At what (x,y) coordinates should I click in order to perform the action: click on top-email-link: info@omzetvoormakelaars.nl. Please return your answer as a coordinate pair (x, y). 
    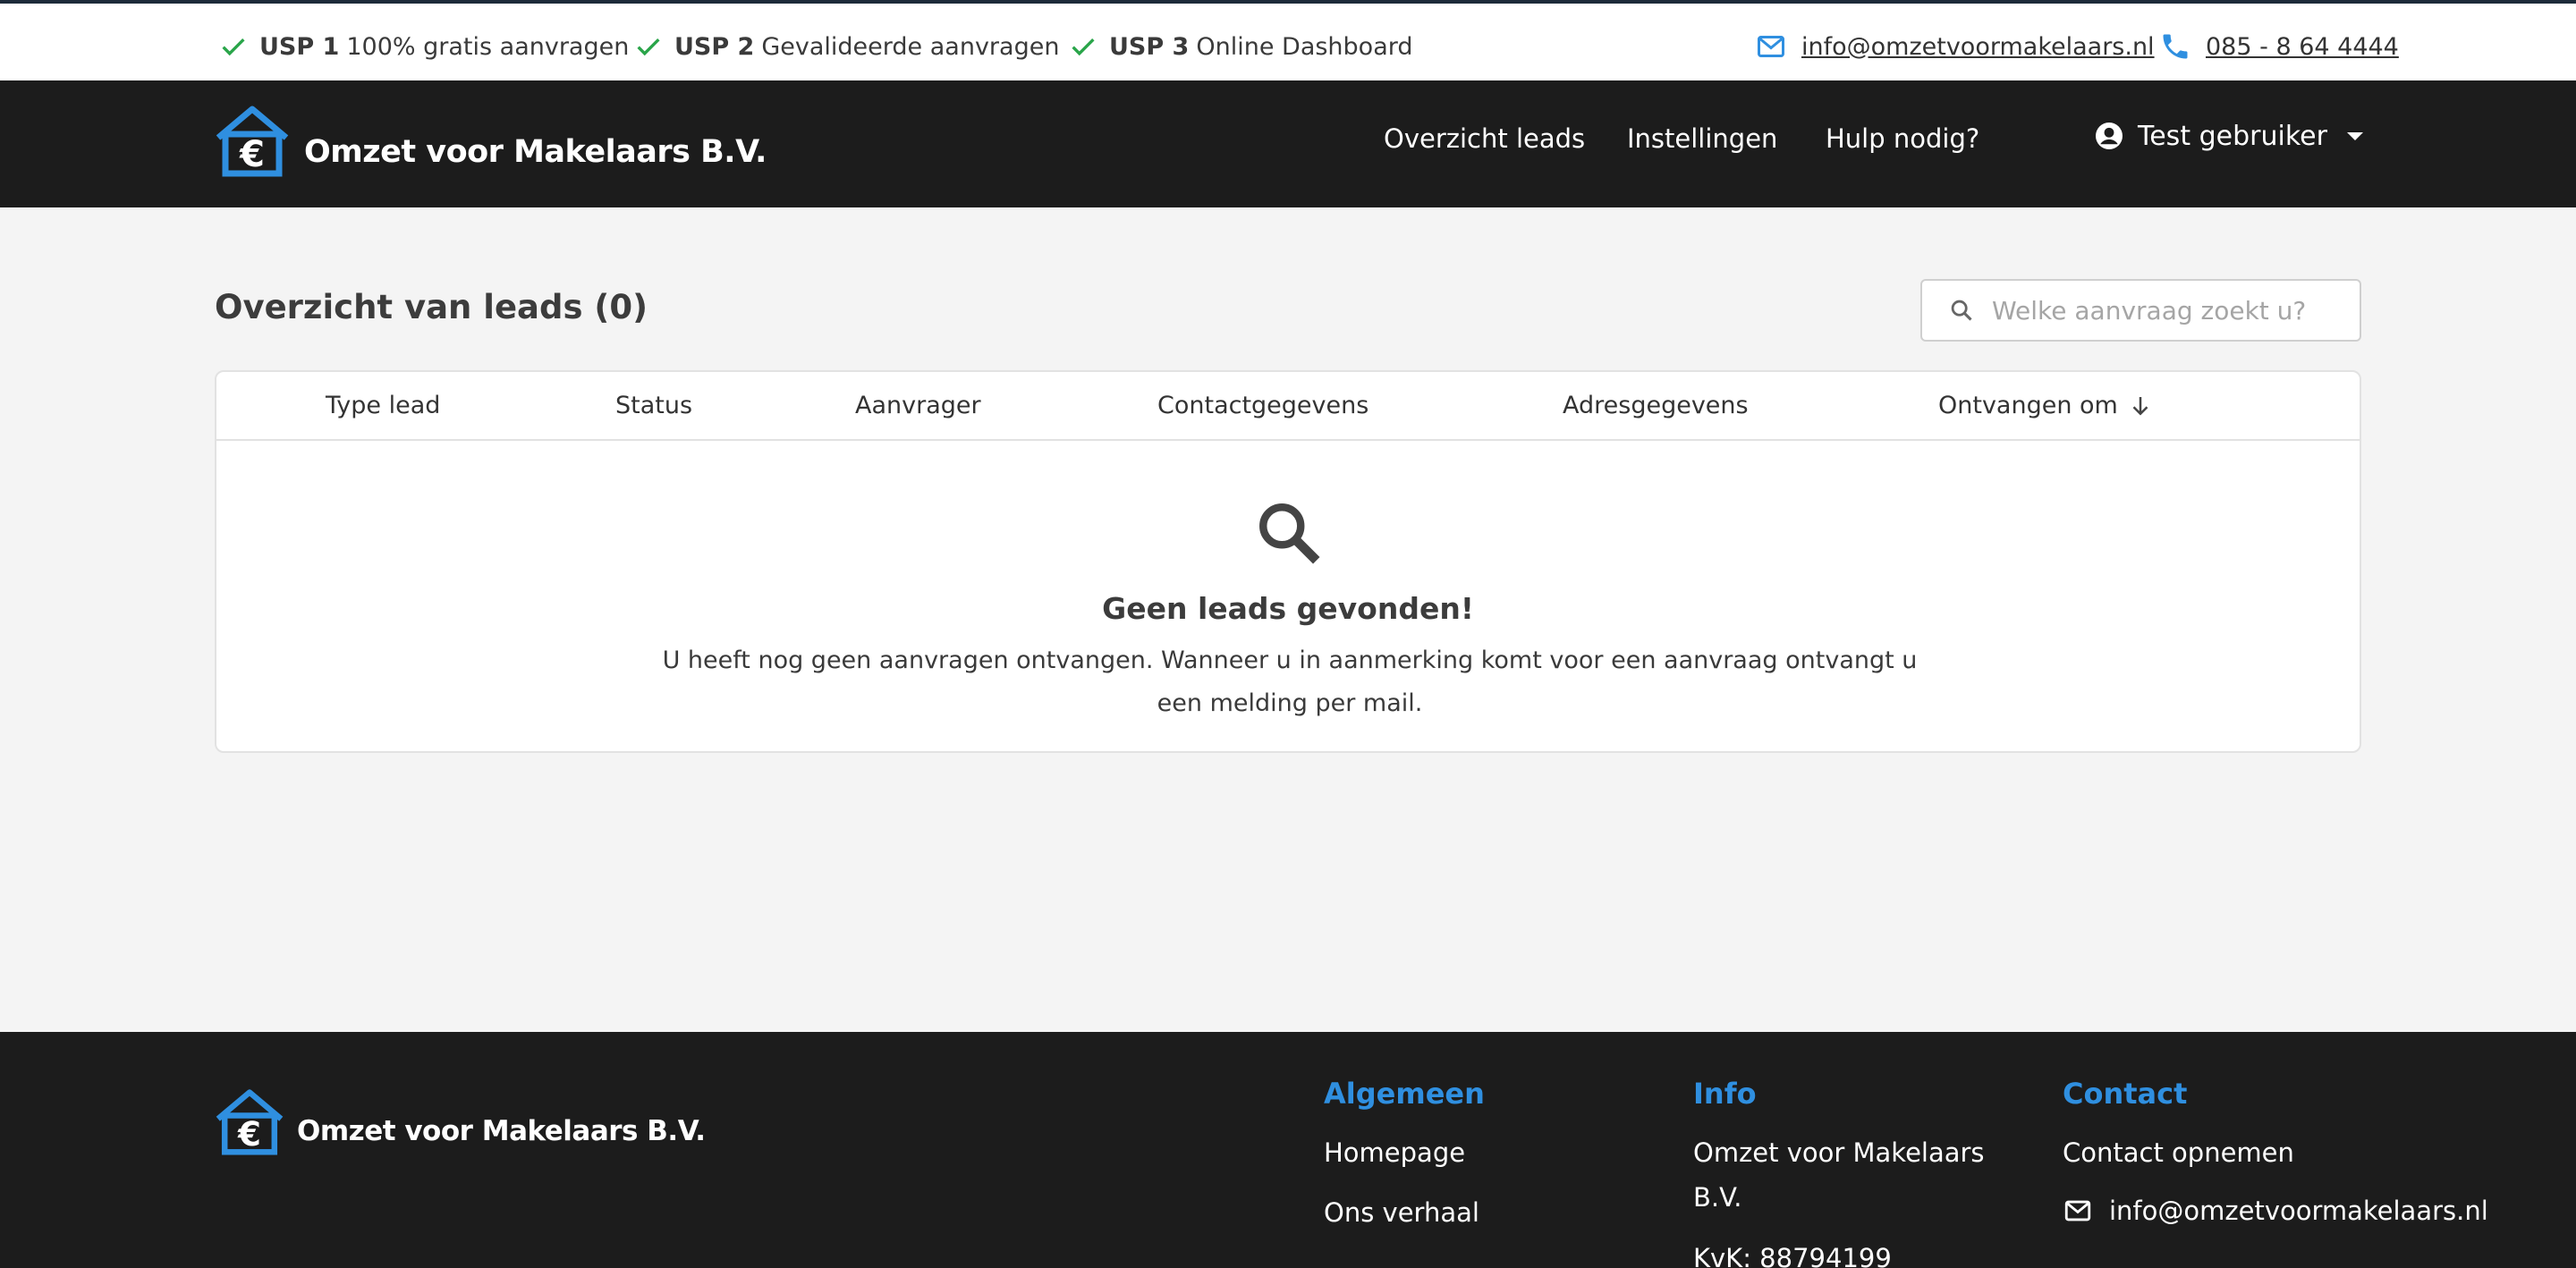
    Looking at the image, I should click on (1955, 46).